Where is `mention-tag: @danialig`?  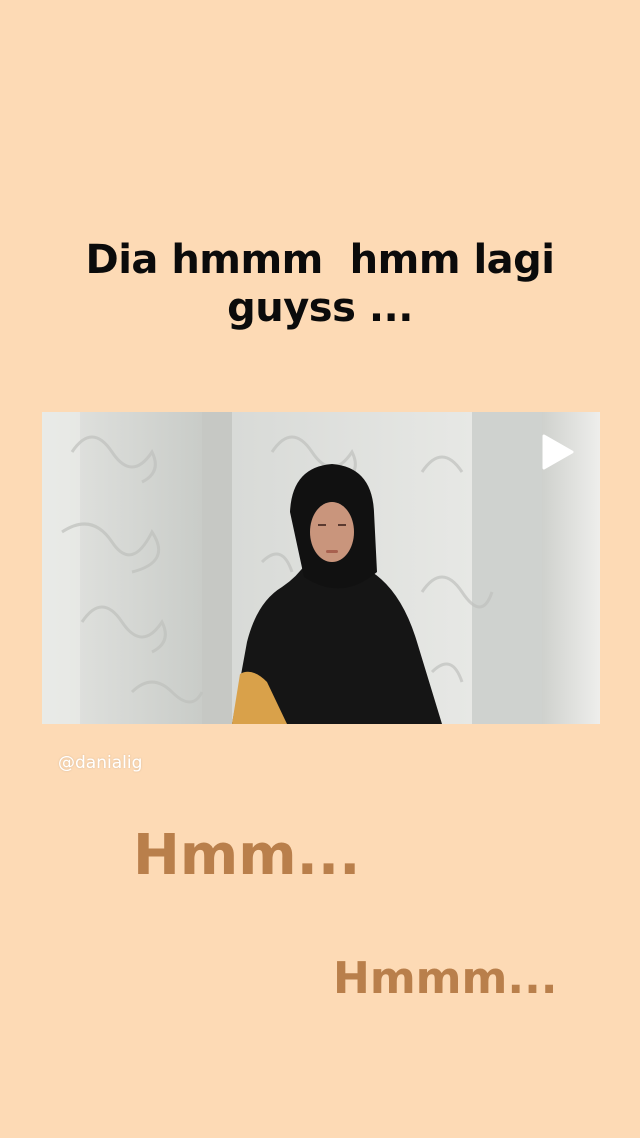
mention-tag: @danialig is located at coordinates (100, 763).